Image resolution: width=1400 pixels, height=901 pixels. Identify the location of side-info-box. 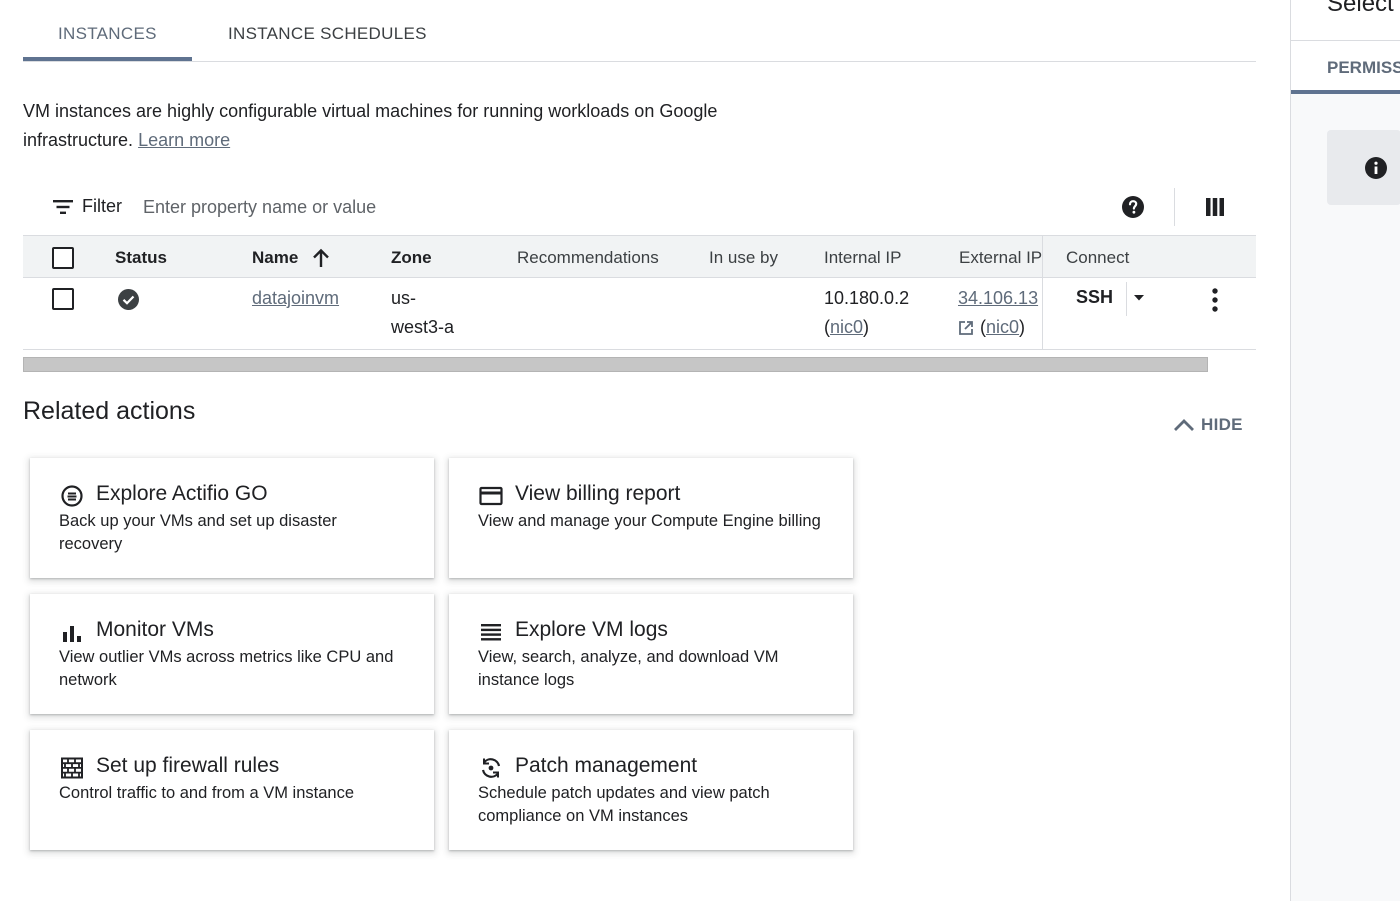
(1363, 167).